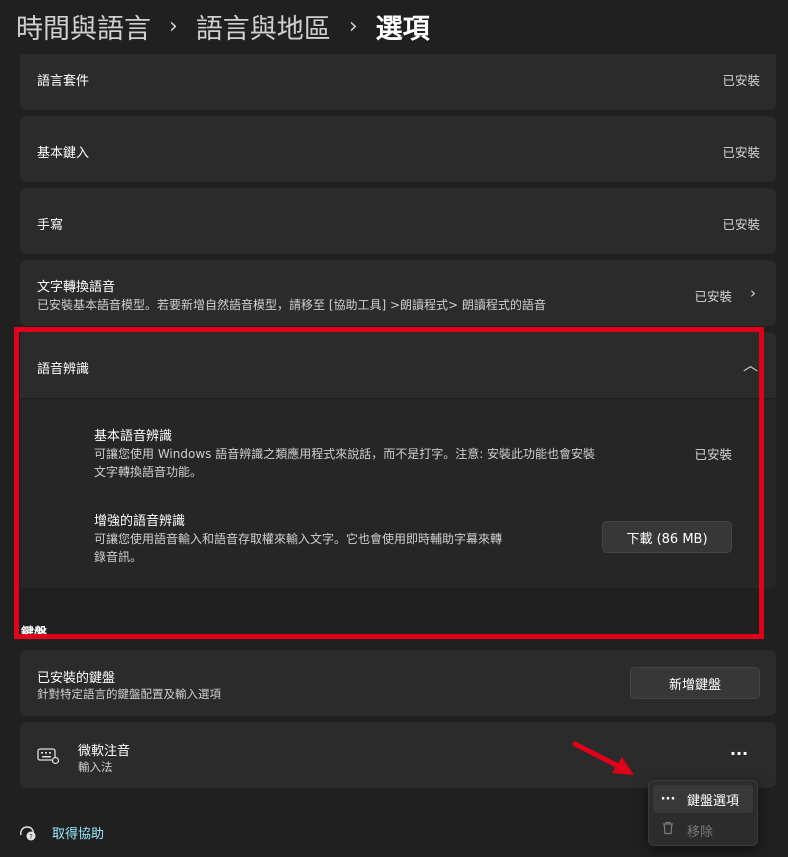  I want to click on menu-item-label: 鍵盤選項, so click(713, 801).